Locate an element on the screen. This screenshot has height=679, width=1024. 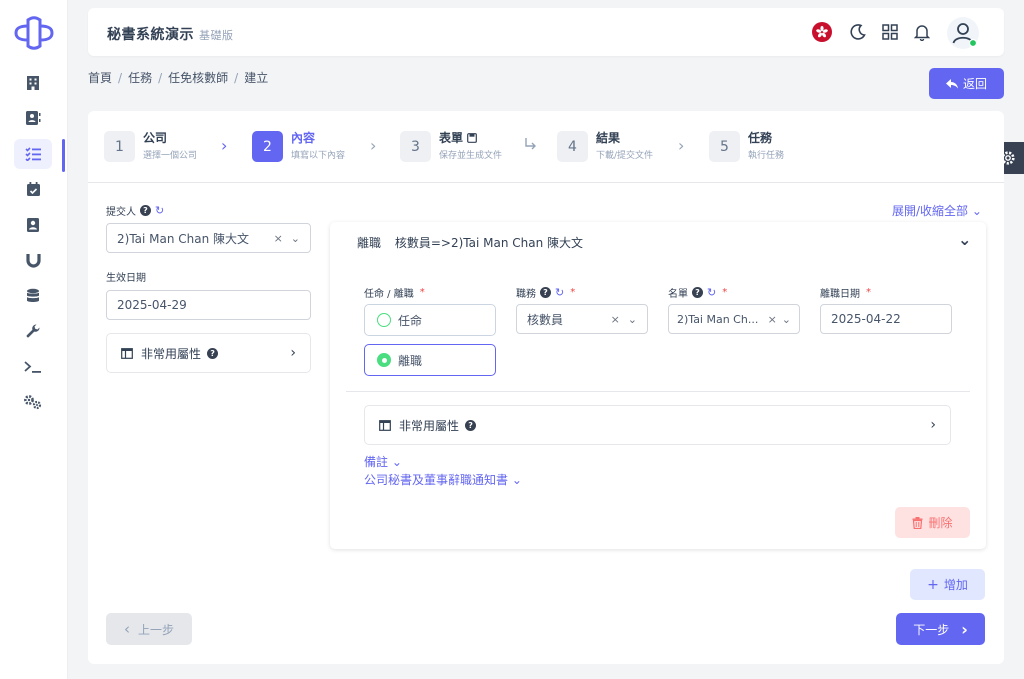
delete-button: 刪除 is located at coordinates (932, 522).